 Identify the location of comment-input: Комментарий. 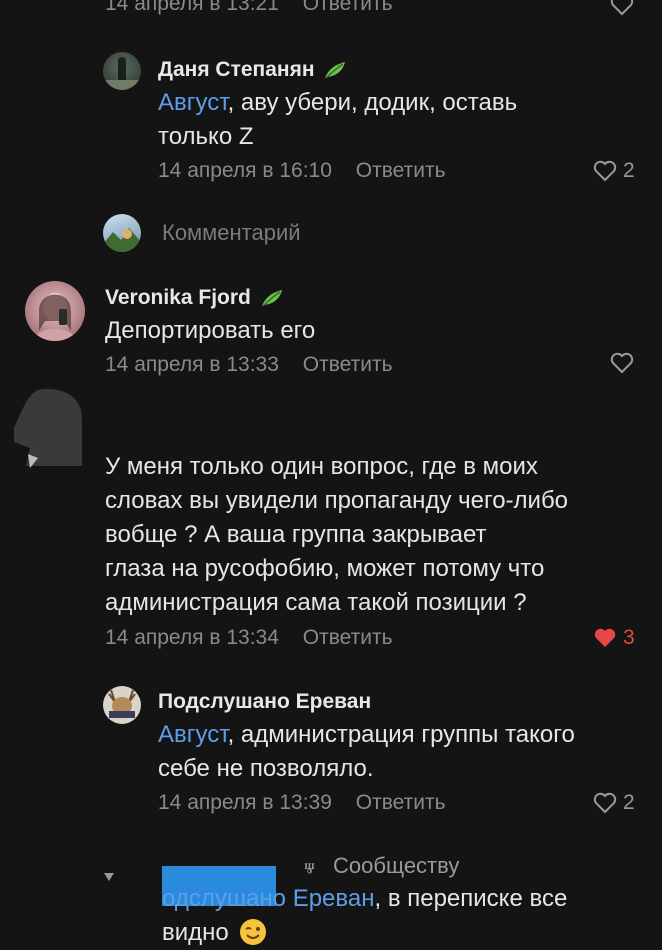
(231, 233).